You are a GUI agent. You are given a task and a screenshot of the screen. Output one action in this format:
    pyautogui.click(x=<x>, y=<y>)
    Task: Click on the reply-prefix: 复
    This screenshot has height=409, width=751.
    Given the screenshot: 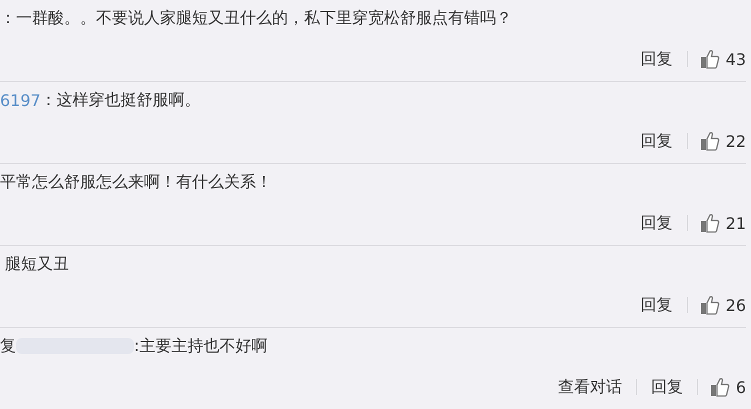 What is the action you would take?
    pyautogui.click(x=8, y=346)
    